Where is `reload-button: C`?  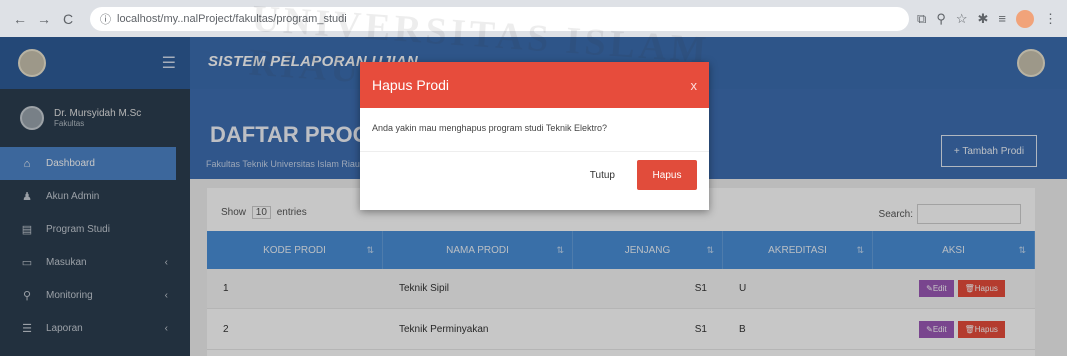 reload-button: C is located at coordinates (68, 19).